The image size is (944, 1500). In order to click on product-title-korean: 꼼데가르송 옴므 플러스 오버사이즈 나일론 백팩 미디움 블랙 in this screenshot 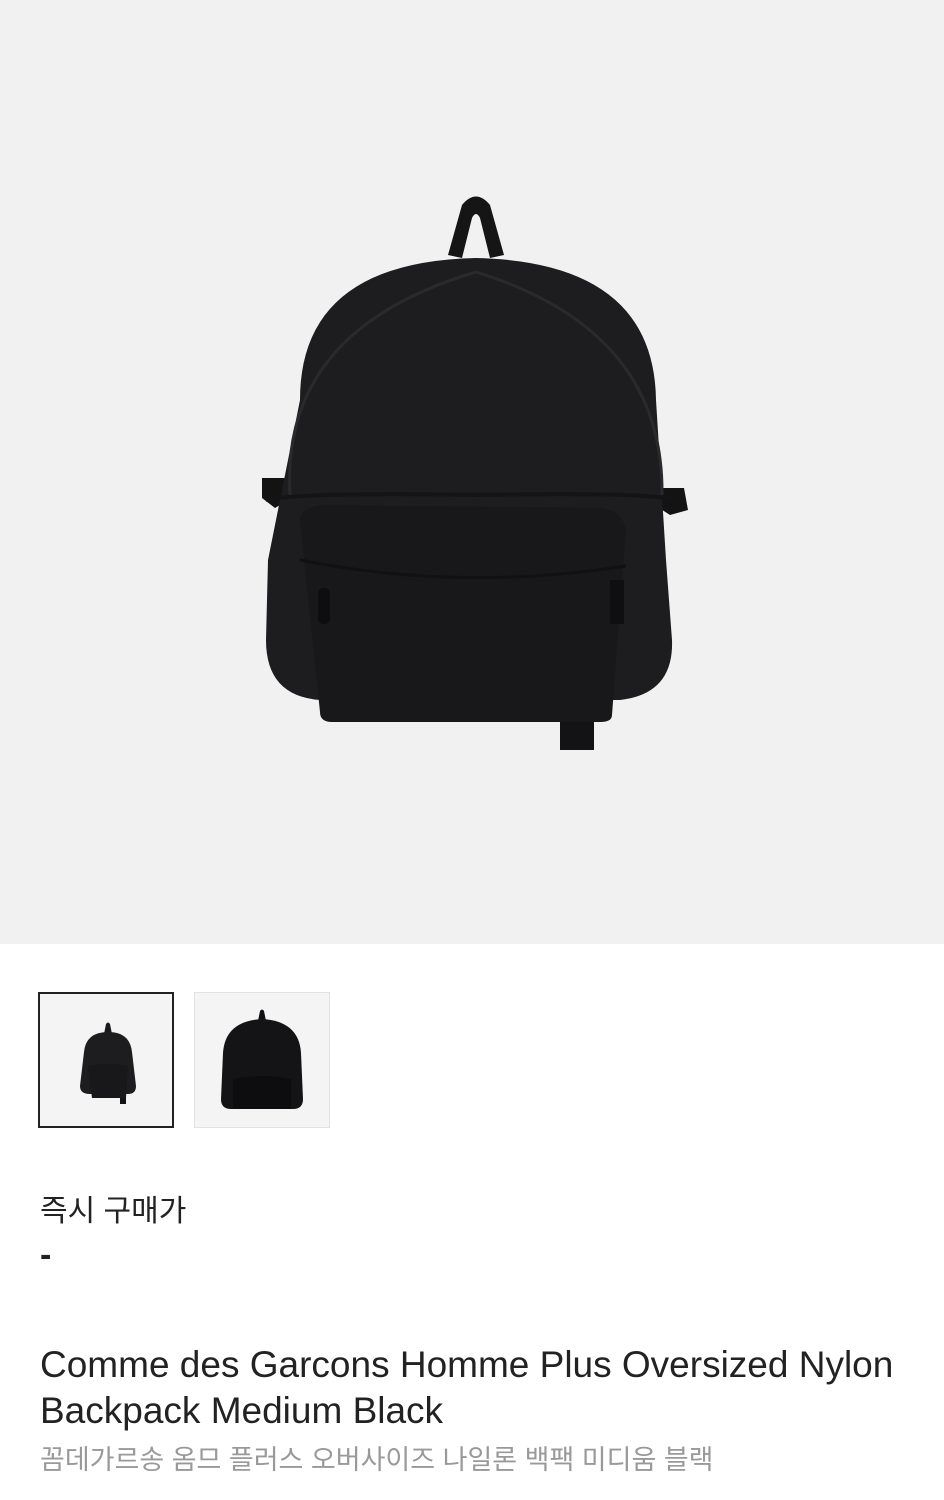, I will do `click(377, 1460)`.